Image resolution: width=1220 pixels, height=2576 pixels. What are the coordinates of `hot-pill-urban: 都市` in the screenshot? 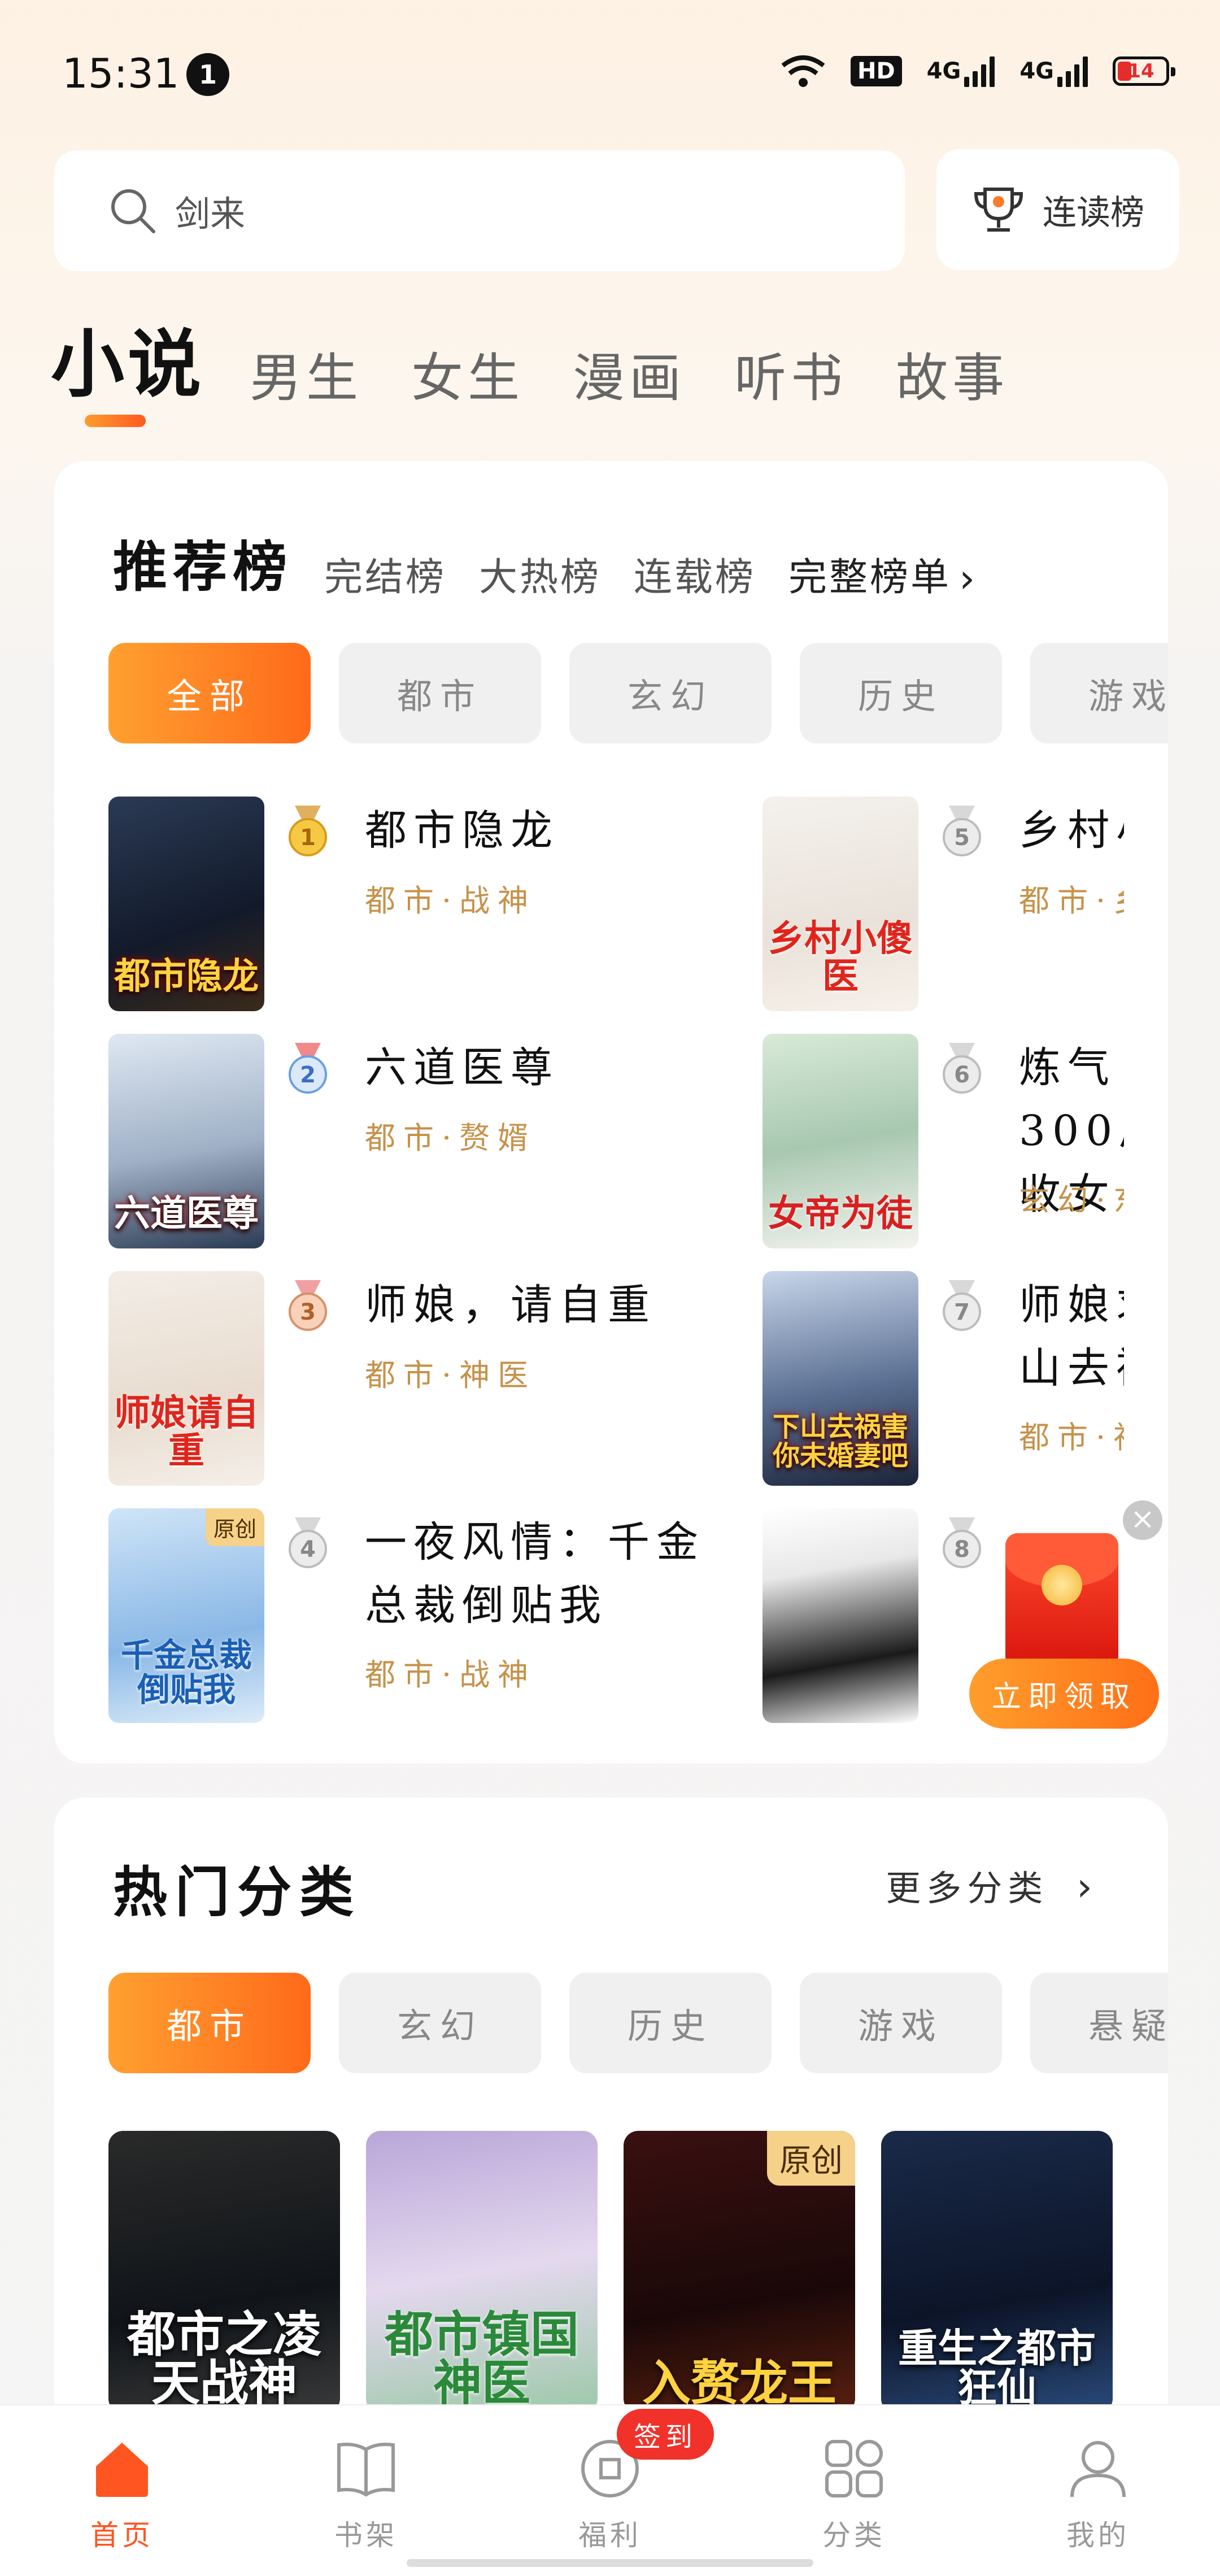 It's located at (209, 2023).